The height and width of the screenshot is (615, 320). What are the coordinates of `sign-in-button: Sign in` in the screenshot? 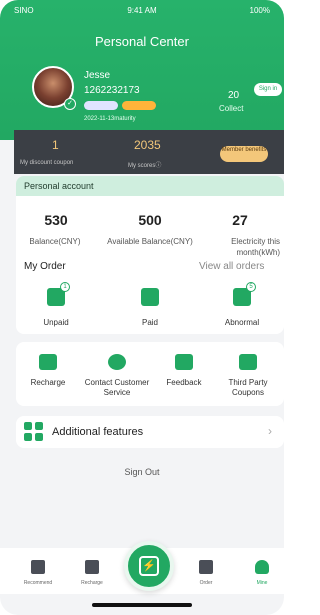 It's located at (268, 89).